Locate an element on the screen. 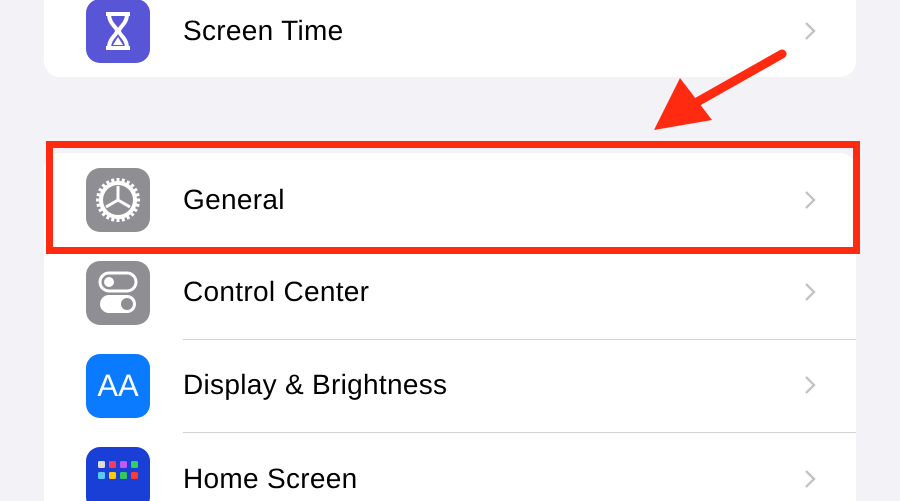 This screenshot has width=900, height=501. app-grid-icon is located at coordinates (118, 473).